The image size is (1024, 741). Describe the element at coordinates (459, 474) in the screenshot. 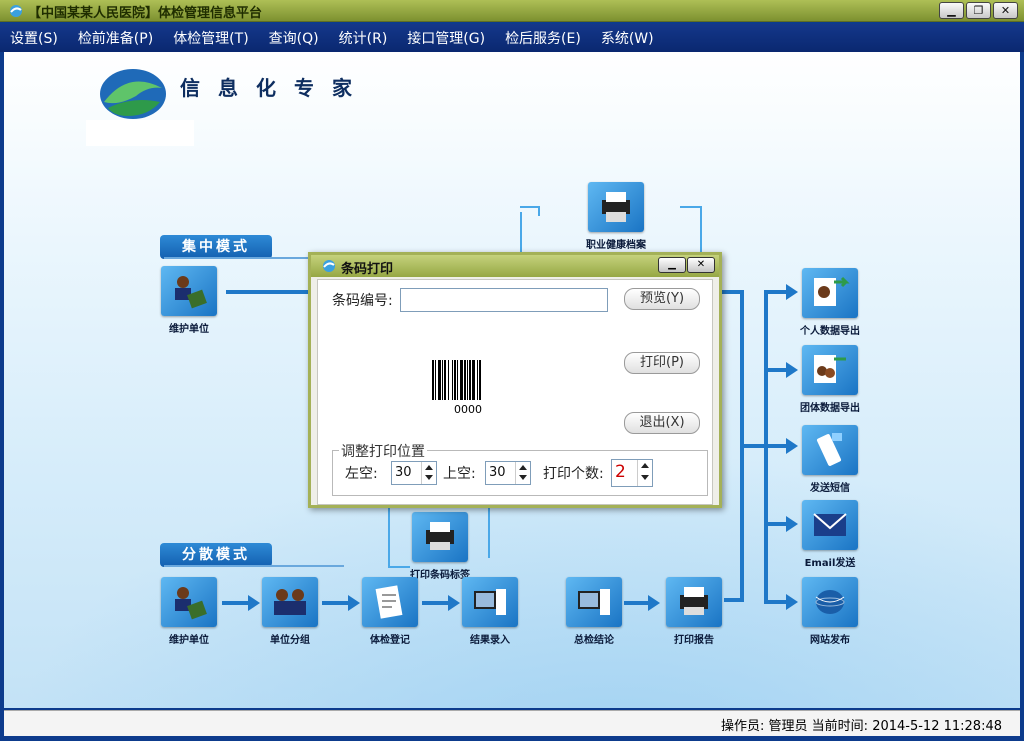

I see `top-margin-label: 上空:` at that location.